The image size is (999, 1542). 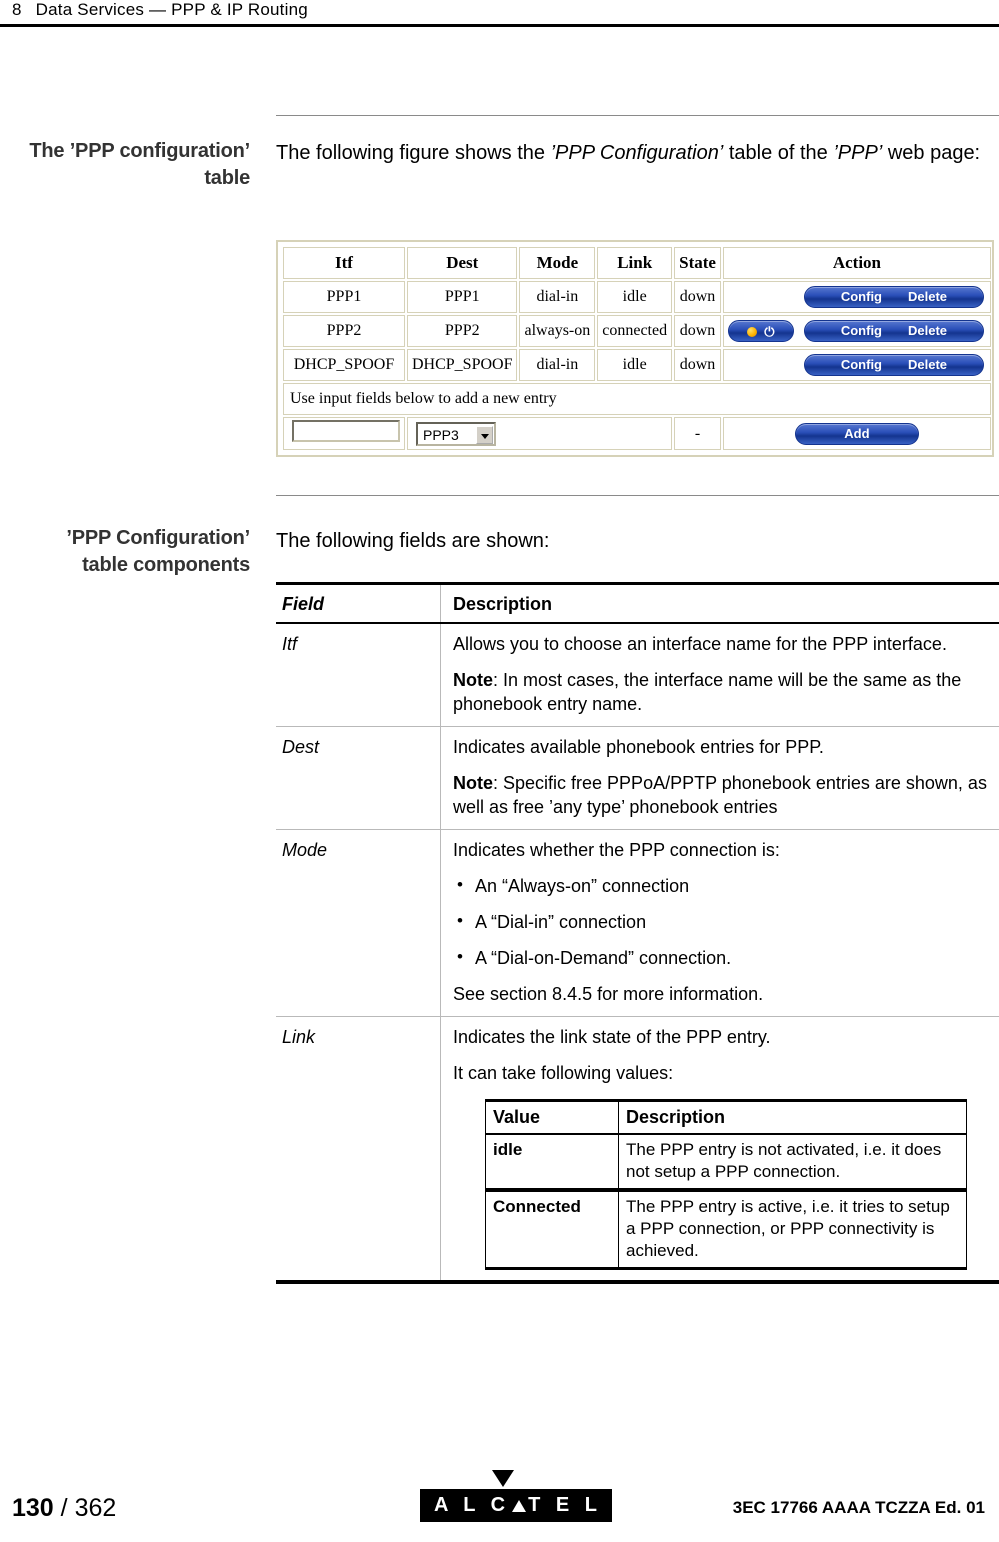 I want to click on description-paragraph: It can take following values:, so click(x=563, y=1073).